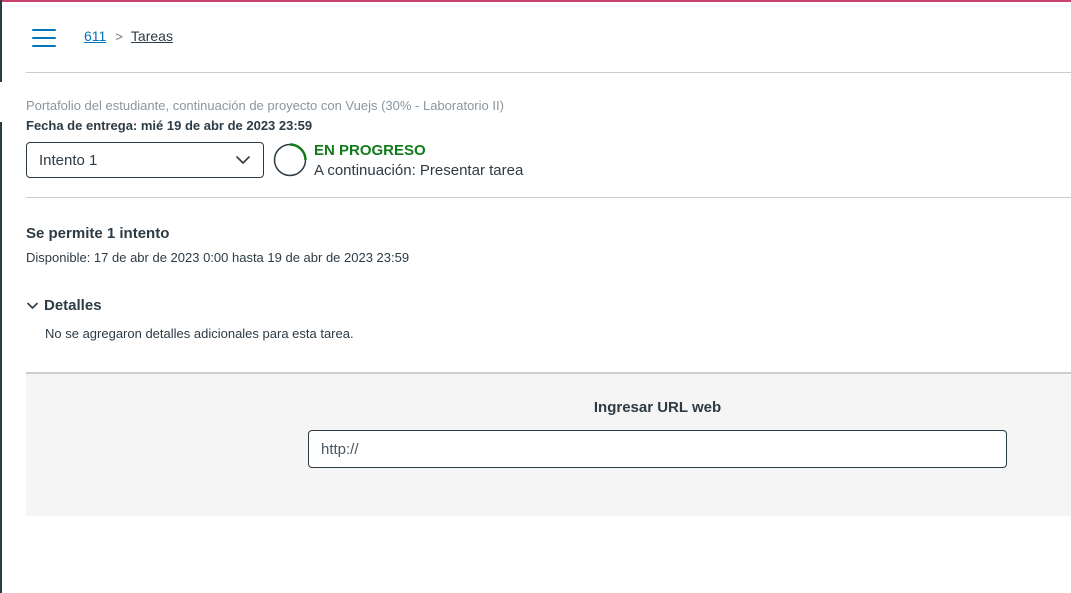 The height and width of the screenshot is (593, 1071). Describe the element at coordinates (370, 150) in the screenshot. I see `status-badge: EN PROGRESO` at that location.